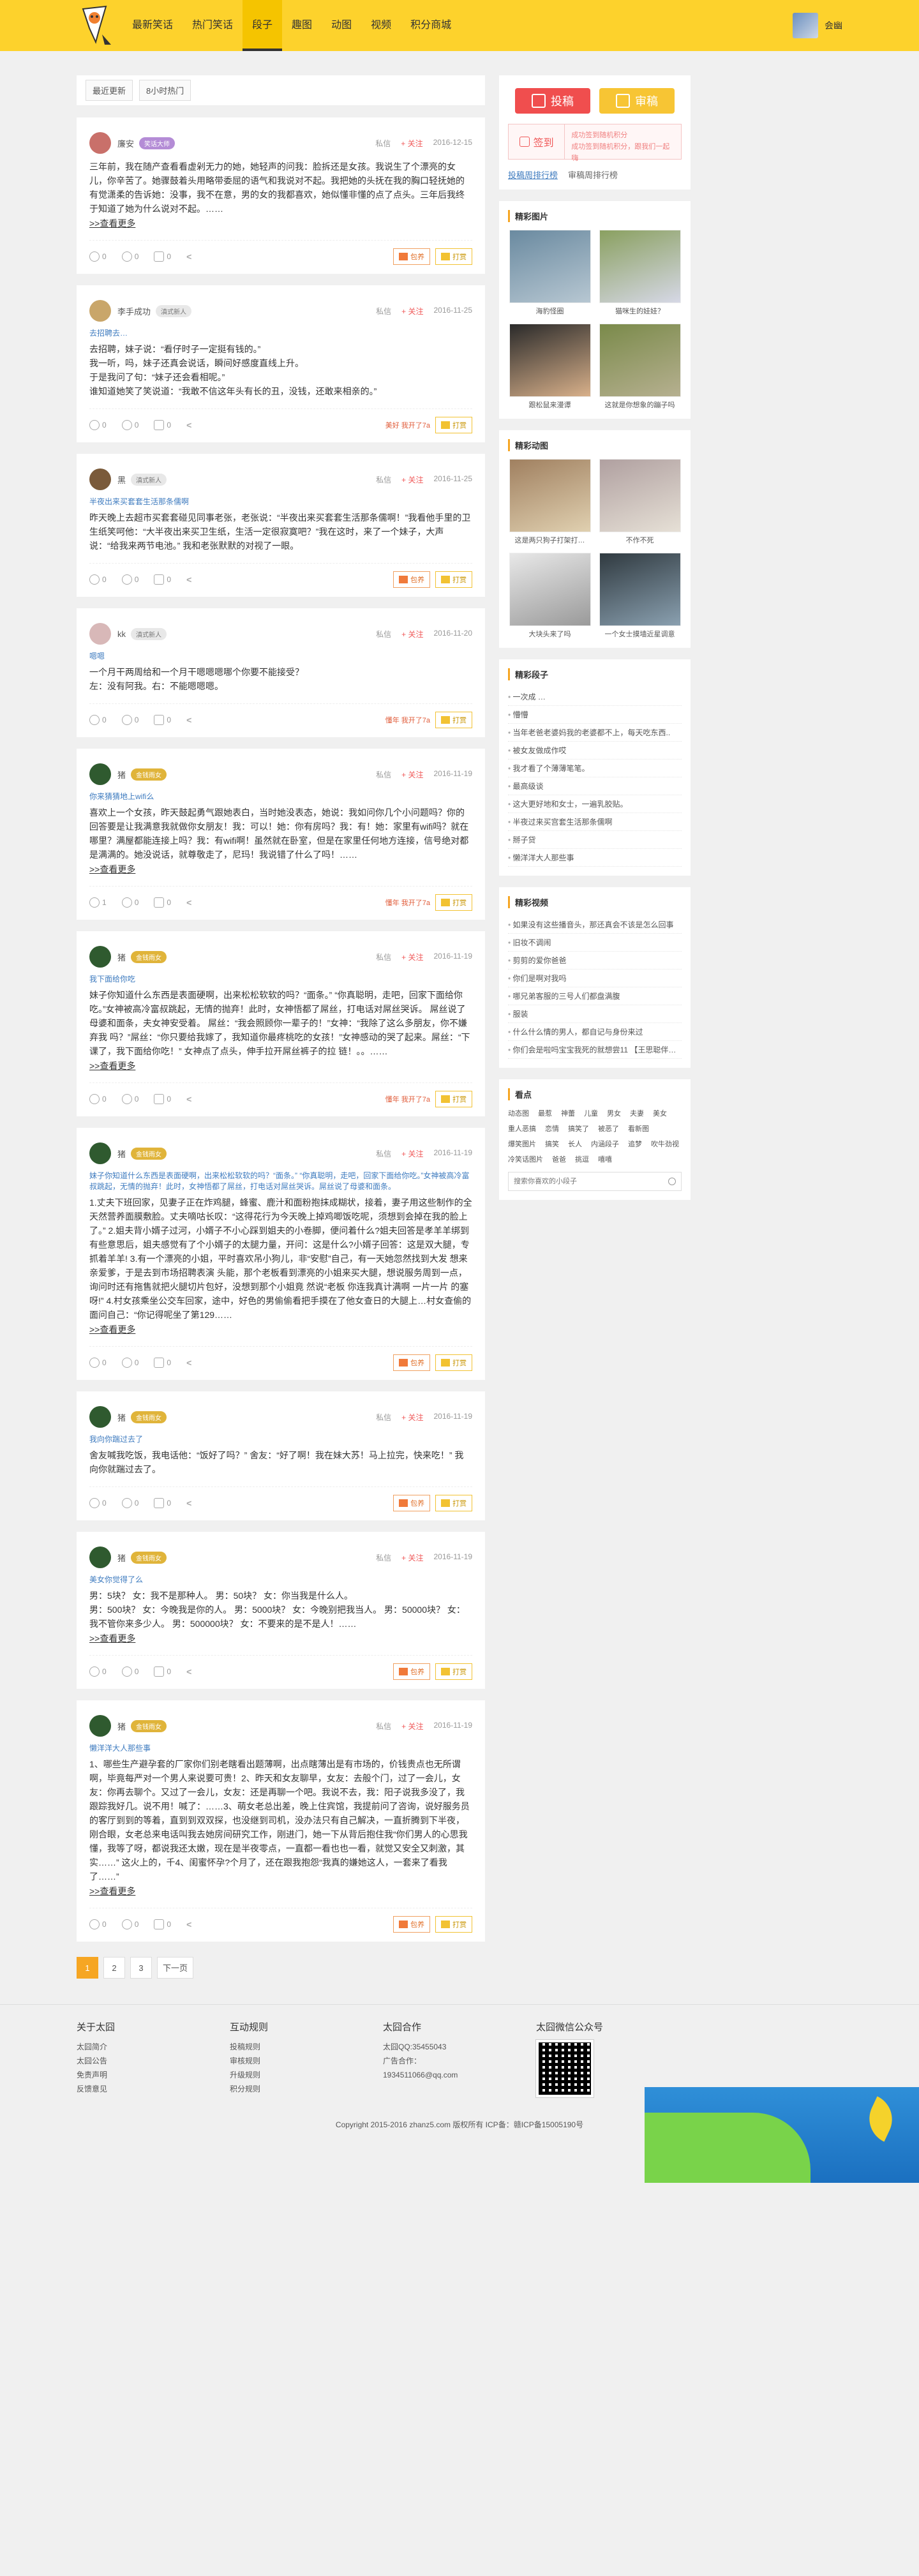 The height and width of the screenshot is (2576, 919). Describe the element at coordinates (595, 840) in the screenshot. I see `joke-link: 掰子贷` at that location.